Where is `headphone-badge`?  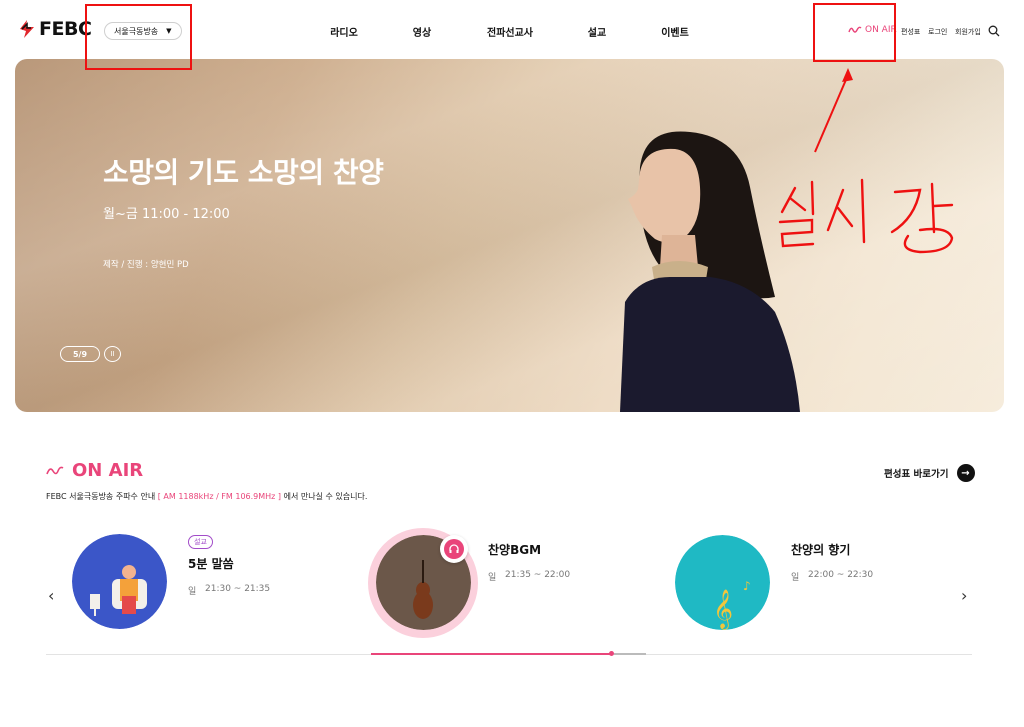
headphone-badge is located at coordinates (454, 549).